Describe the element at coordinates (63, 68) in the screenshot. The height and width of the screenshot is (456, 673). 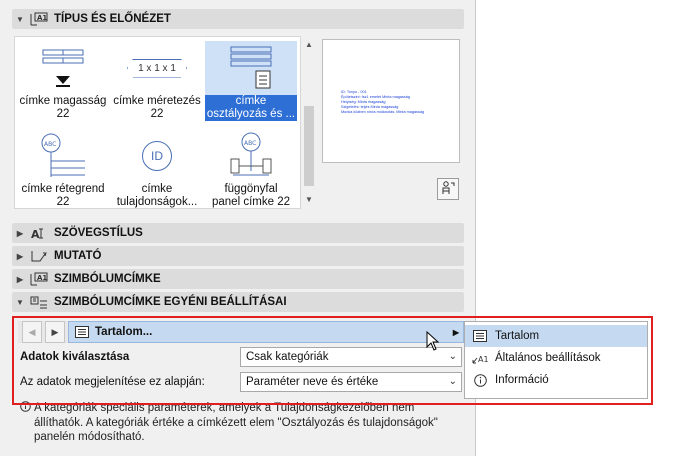
I see `label-height-icon` at that location.